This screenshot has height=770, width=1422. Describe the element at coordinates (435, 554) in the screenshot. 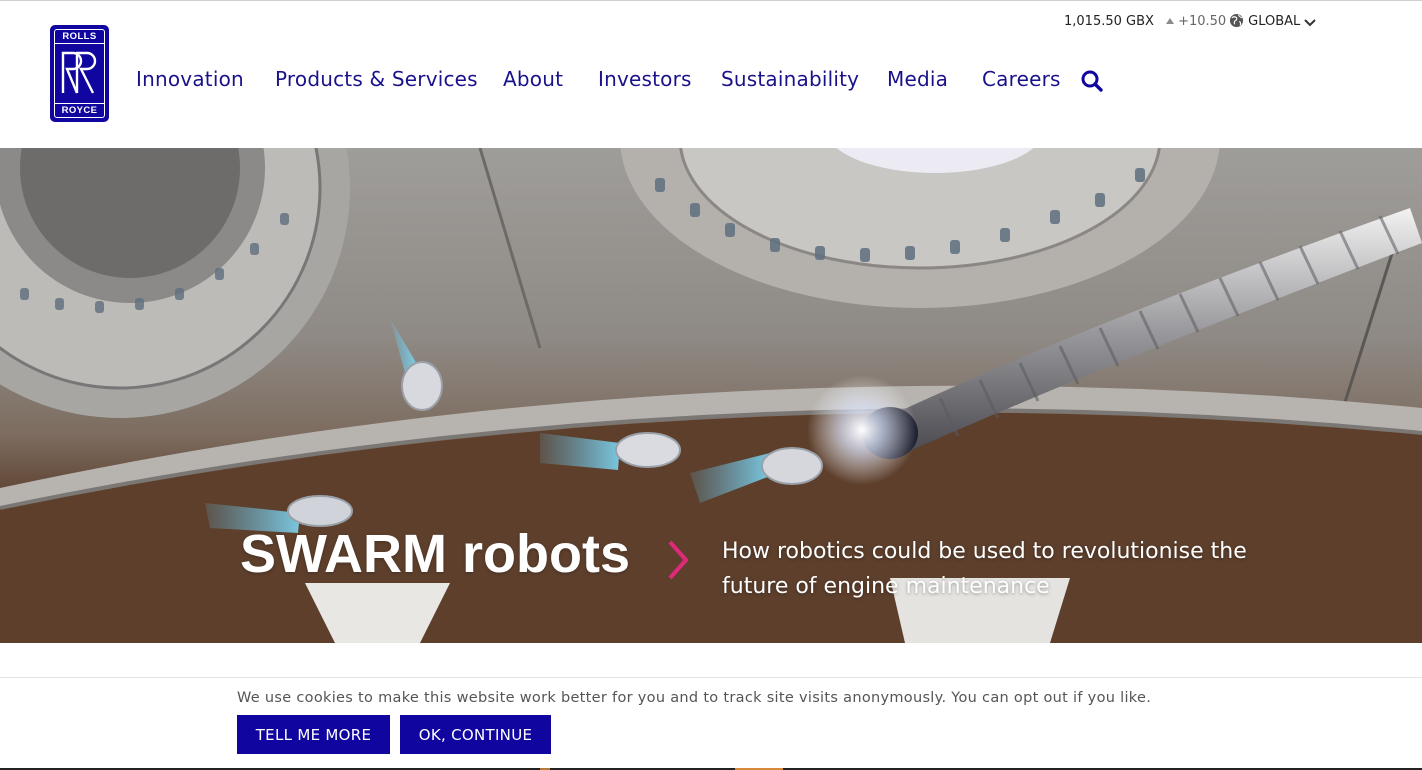

I see `hero-title: SWARM robots` at that location.